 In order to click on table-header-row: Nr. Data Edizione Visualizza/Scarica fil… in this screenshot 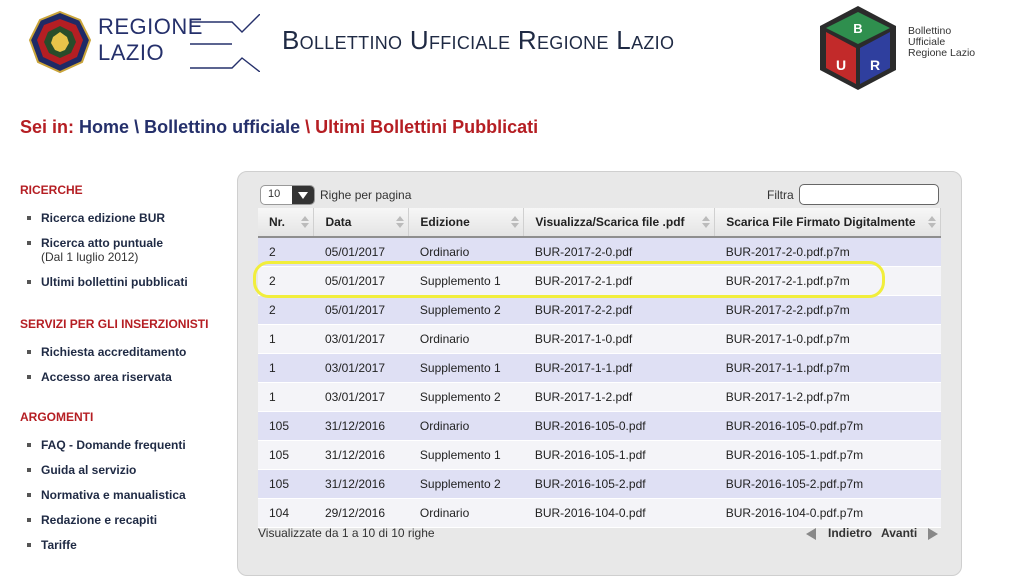, I will do `click(599, 223)`.